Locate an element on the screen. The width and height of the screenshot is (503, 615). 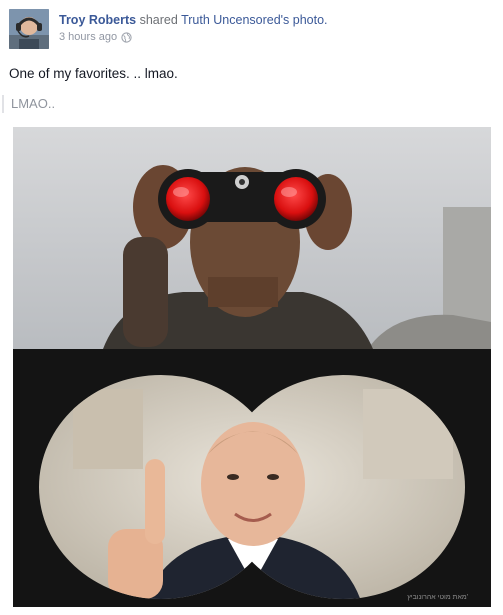
post-message: One of my favorites. .. lmao. is located at coordinates (93, 73).